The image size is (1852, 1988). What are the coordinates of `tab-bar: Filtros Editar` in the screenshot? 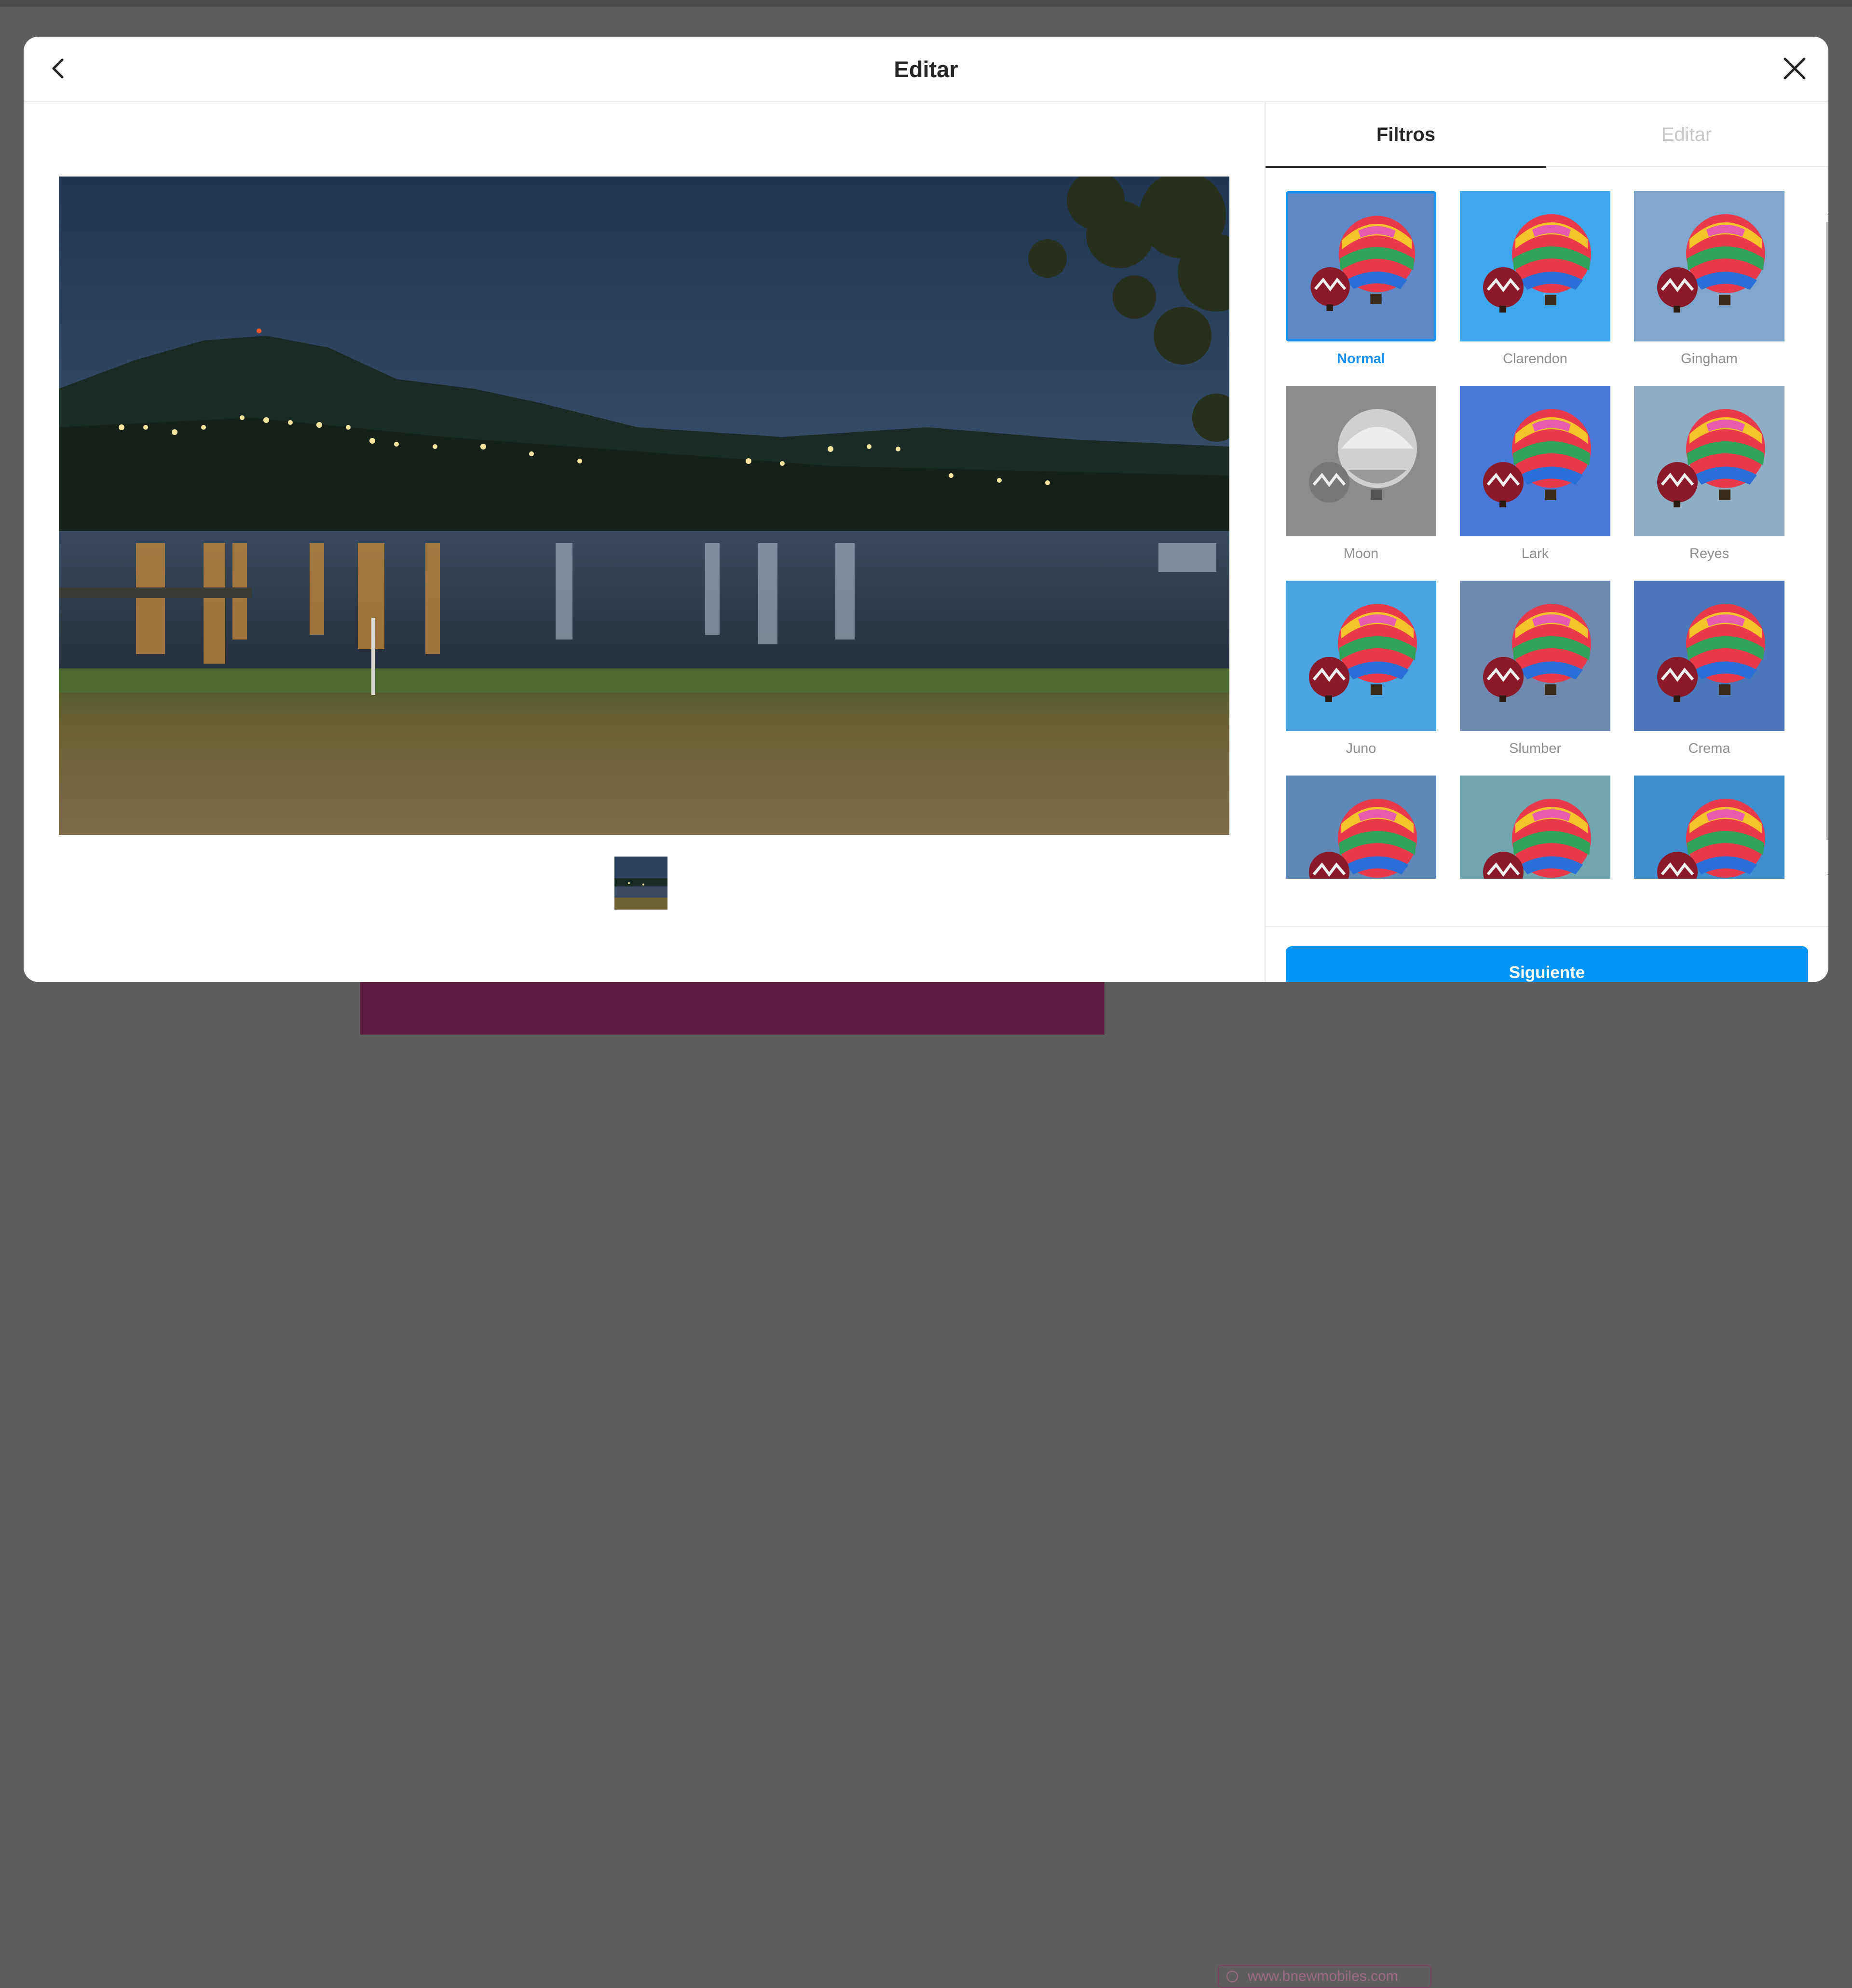 It's located at (1547, 135).